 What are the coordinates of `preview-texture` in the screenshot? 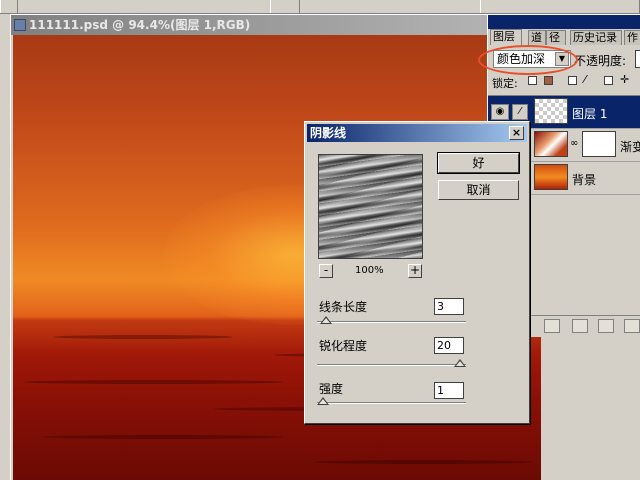 It's located at (370, 206).